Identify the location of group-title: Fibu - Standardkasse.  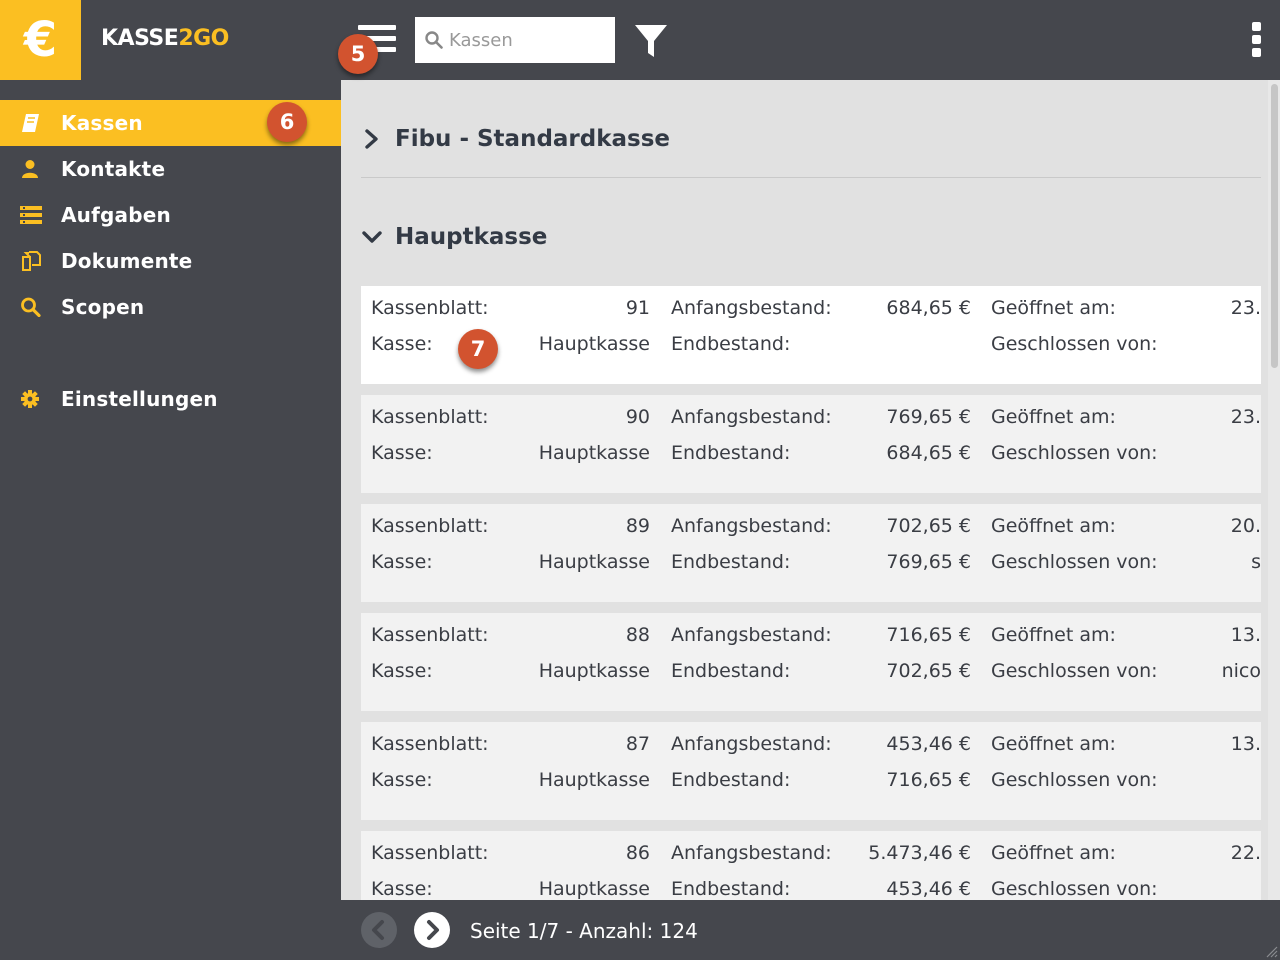
(533, 139).